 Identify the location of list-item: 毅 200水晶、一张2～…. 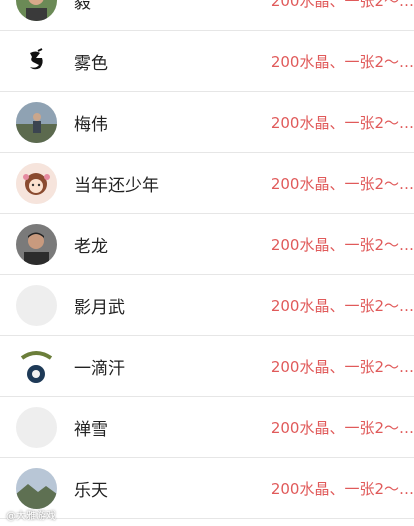
(207, 15).